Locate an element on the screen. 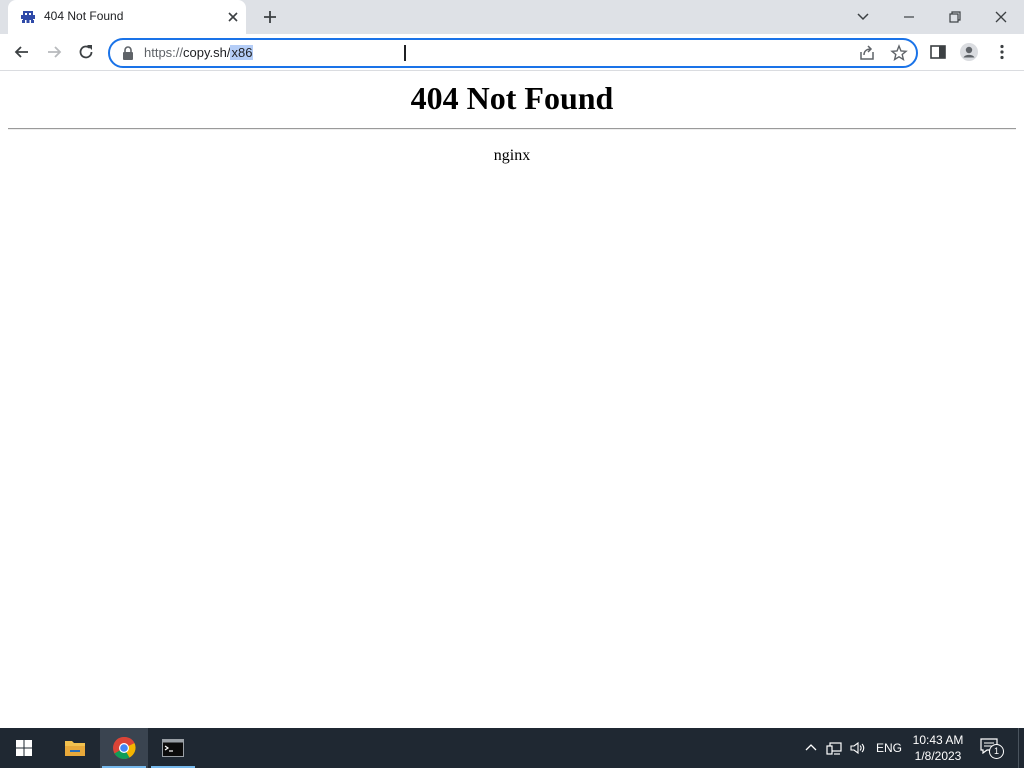  taskbar-file-explorer is located at coordinates (75, 748).